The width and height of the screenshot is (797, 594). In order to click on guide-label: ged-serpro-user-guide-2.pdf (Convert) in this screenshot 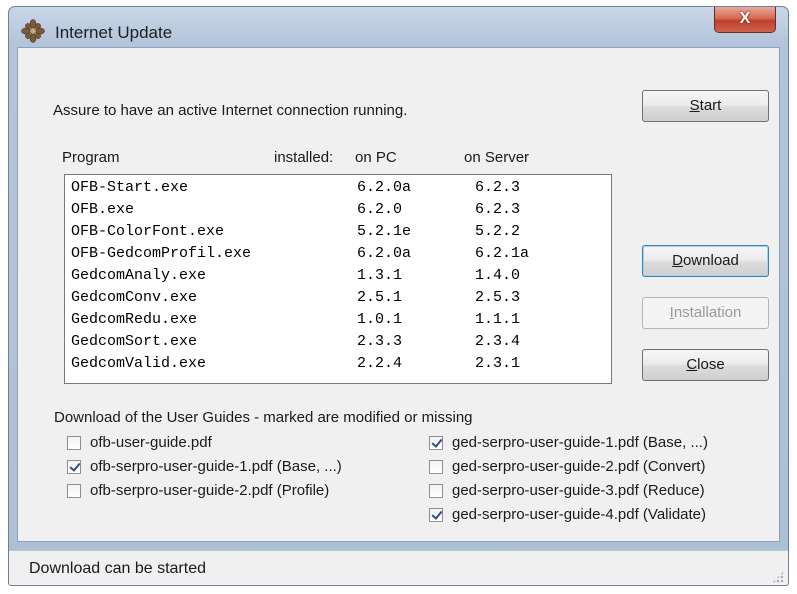, I will do `click(579, 466)`.